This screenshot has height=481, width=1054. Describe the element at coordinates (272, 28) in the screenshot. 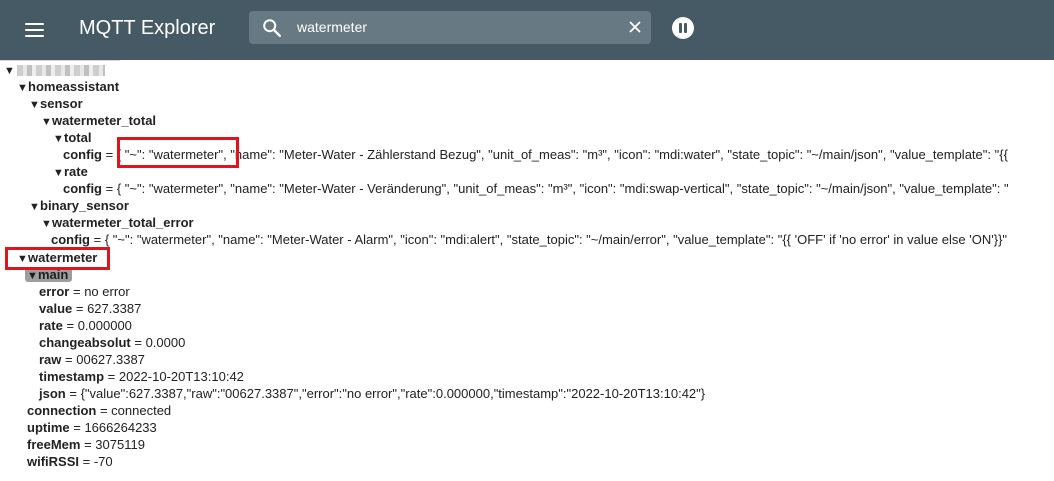

I see `search-icon` at that location.